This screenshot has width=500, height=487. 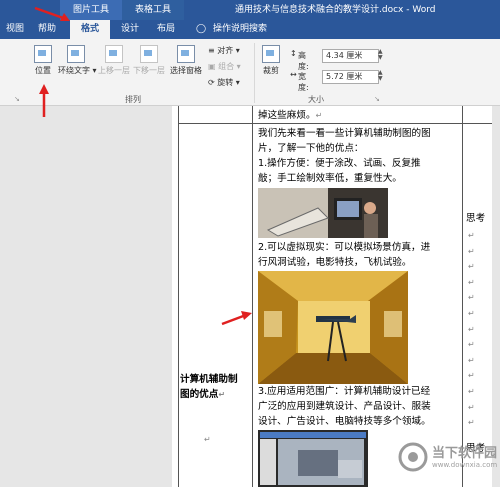 I want to click on arrow-to-position-button, so click(x=44, y=100).